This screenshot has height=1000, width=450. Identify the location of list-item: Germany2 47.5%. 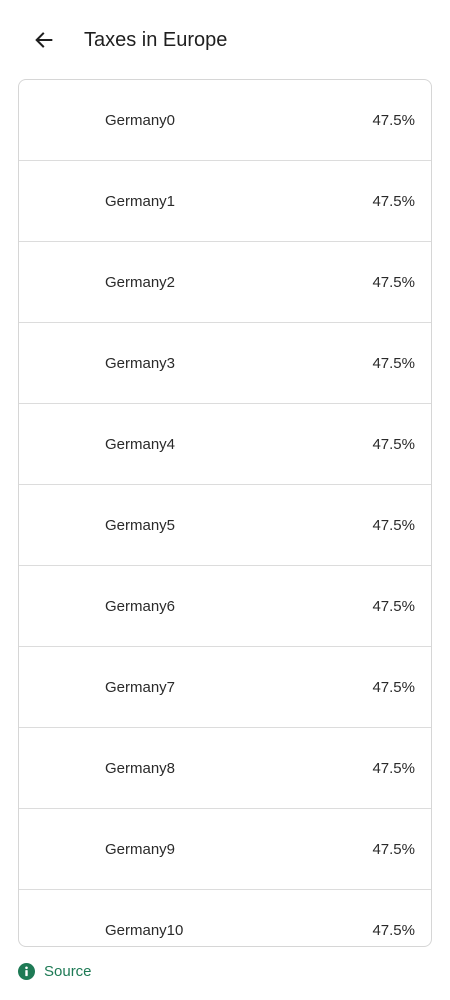
(225, 282).